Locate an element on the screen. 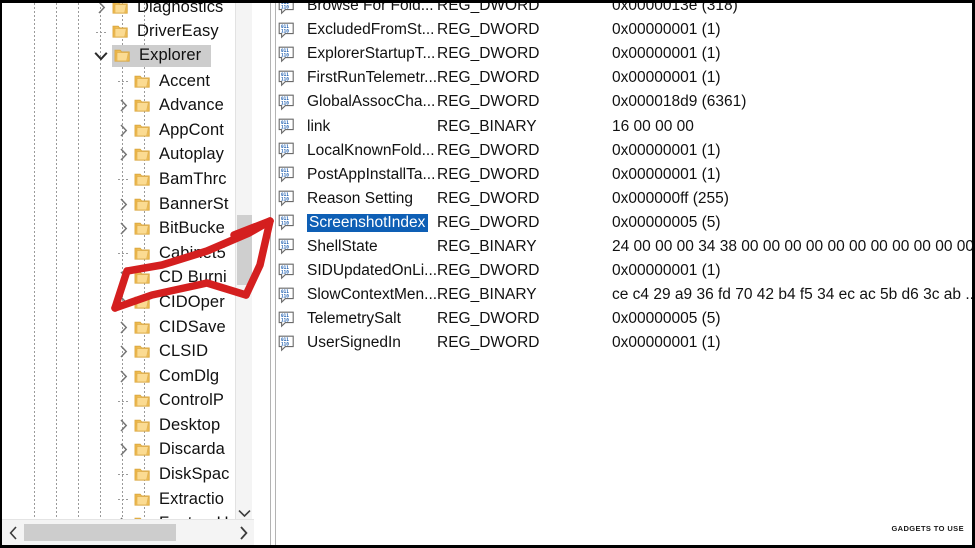 The width and height of the screenshot is (975, 548). tree-horizontal-scrollbar is located at coordinates (128, 532).